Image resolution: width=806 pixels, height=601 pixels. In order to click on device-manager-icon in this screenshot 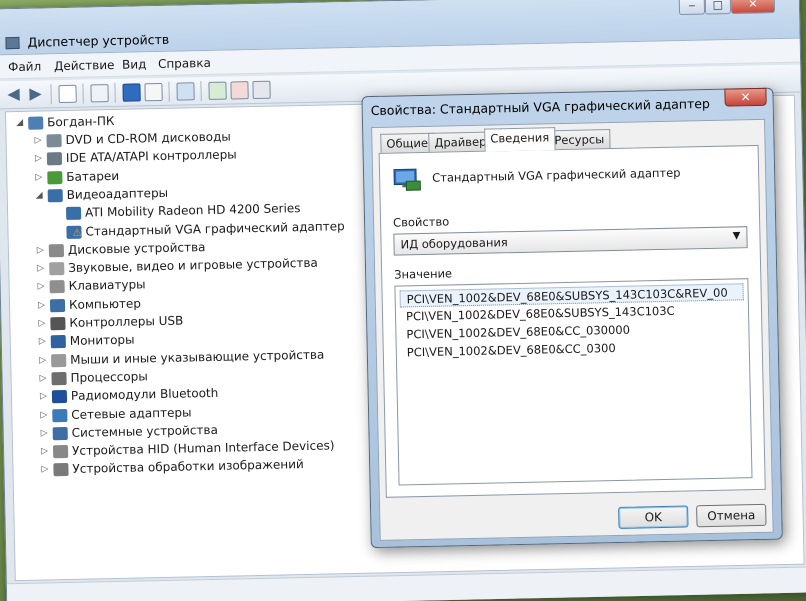, I will do `click(12, 43)`.